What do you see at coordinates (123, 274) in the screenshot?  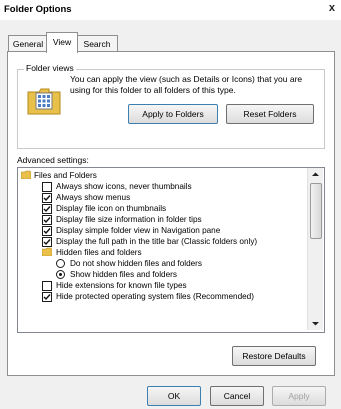 I see `setting-label: Show hidden files and folders` at bounding box center [123, 274].